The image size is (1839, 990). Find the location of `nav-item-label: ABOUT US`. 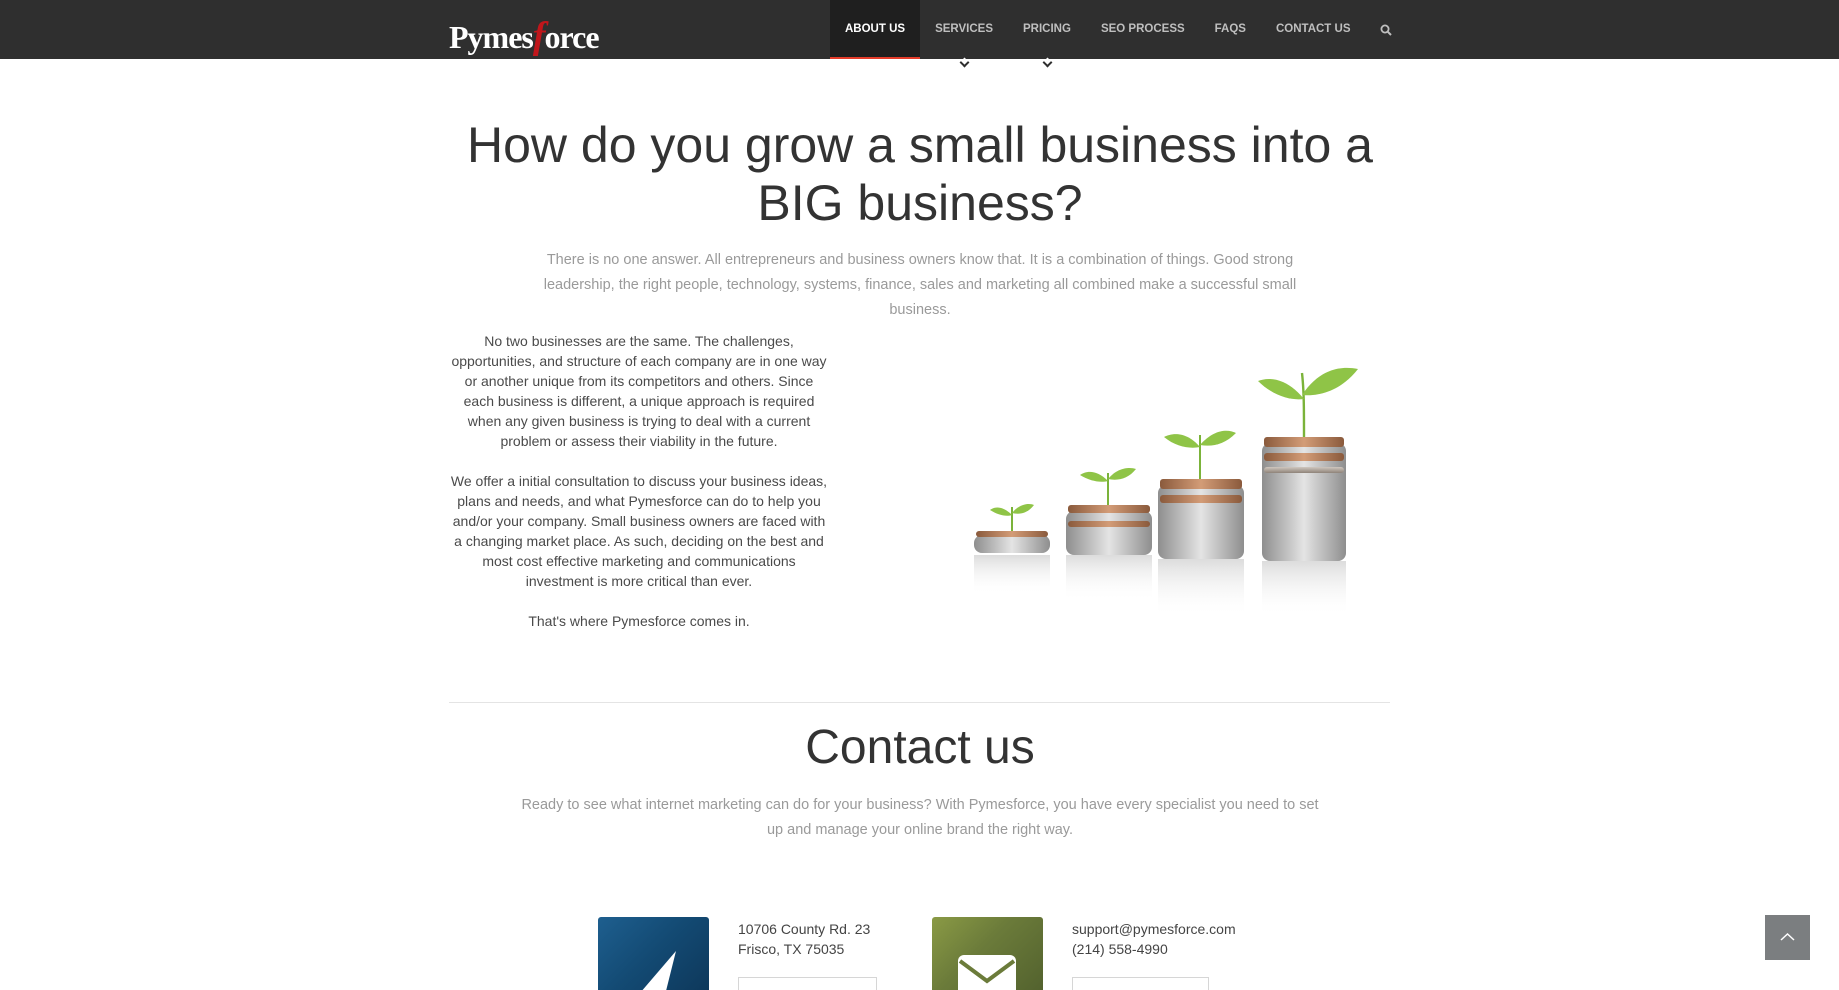

nav-item-label: ABOUT US is located at coordinates (875, 29).